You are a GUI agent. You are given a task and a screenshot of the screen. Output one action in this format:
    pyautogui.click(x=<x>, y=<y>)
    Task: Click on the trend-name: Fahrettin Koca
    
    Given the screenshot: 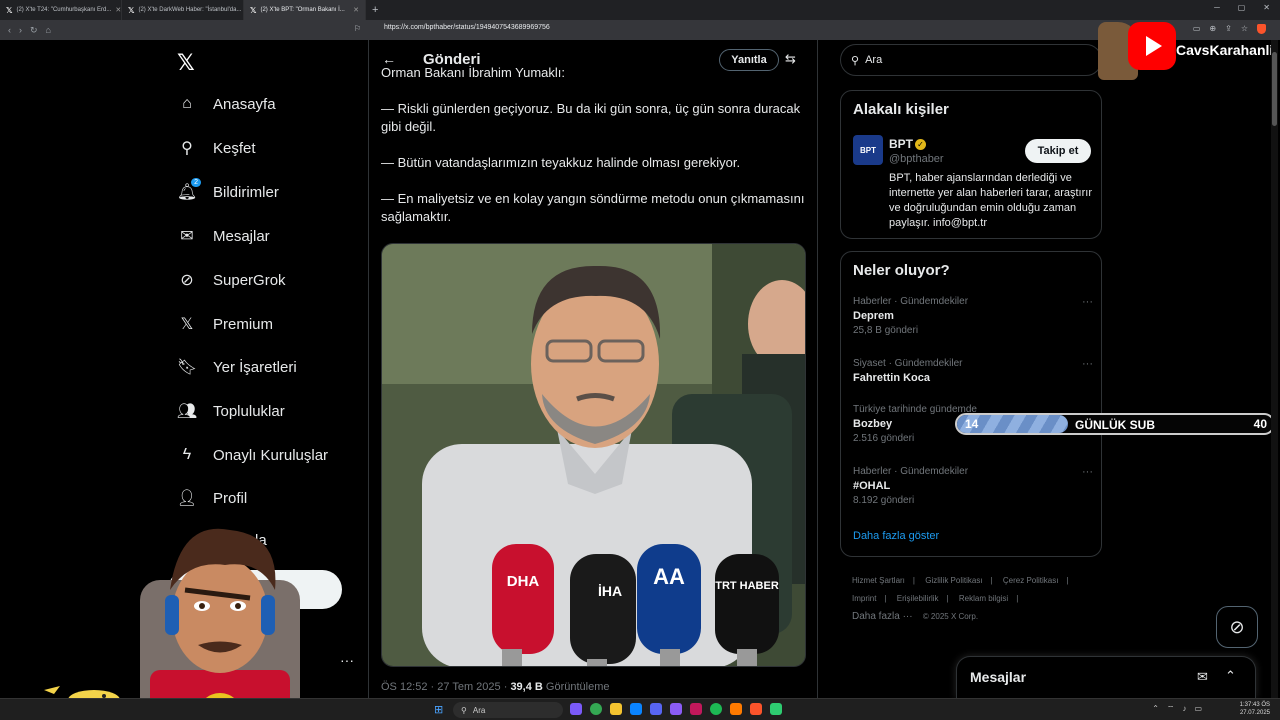 What is the action you would take?
    pyautogui.click(x=892, y=378)
    